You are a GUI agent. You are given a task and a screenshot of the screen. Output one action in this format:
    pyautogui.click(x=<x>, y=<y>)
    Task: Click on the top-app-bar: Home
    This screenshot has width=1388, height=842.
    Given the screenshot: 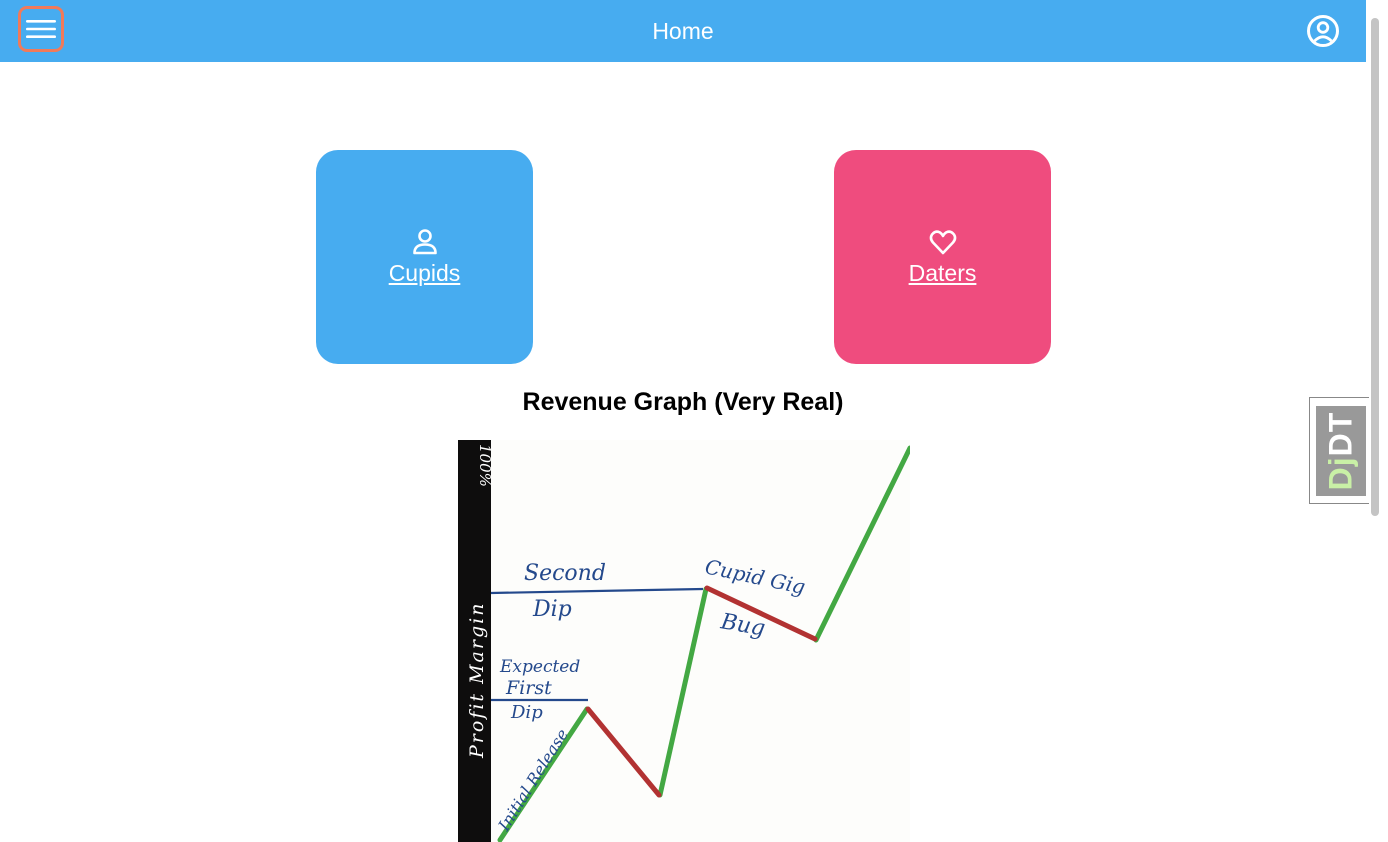 What is the action you would take?
    pyautogui.click(x=683, y=31)
    